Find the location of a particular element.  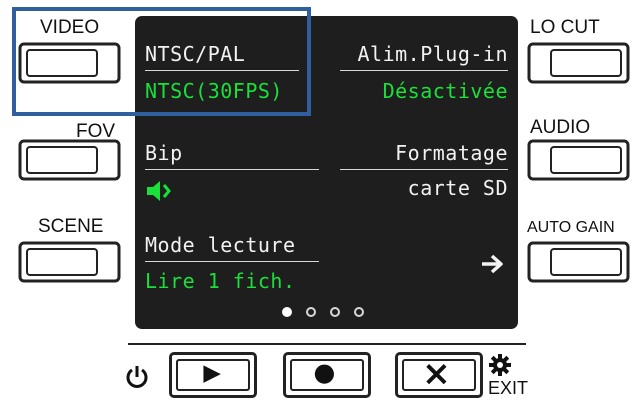

pagination is located at coordinates (332, 313).